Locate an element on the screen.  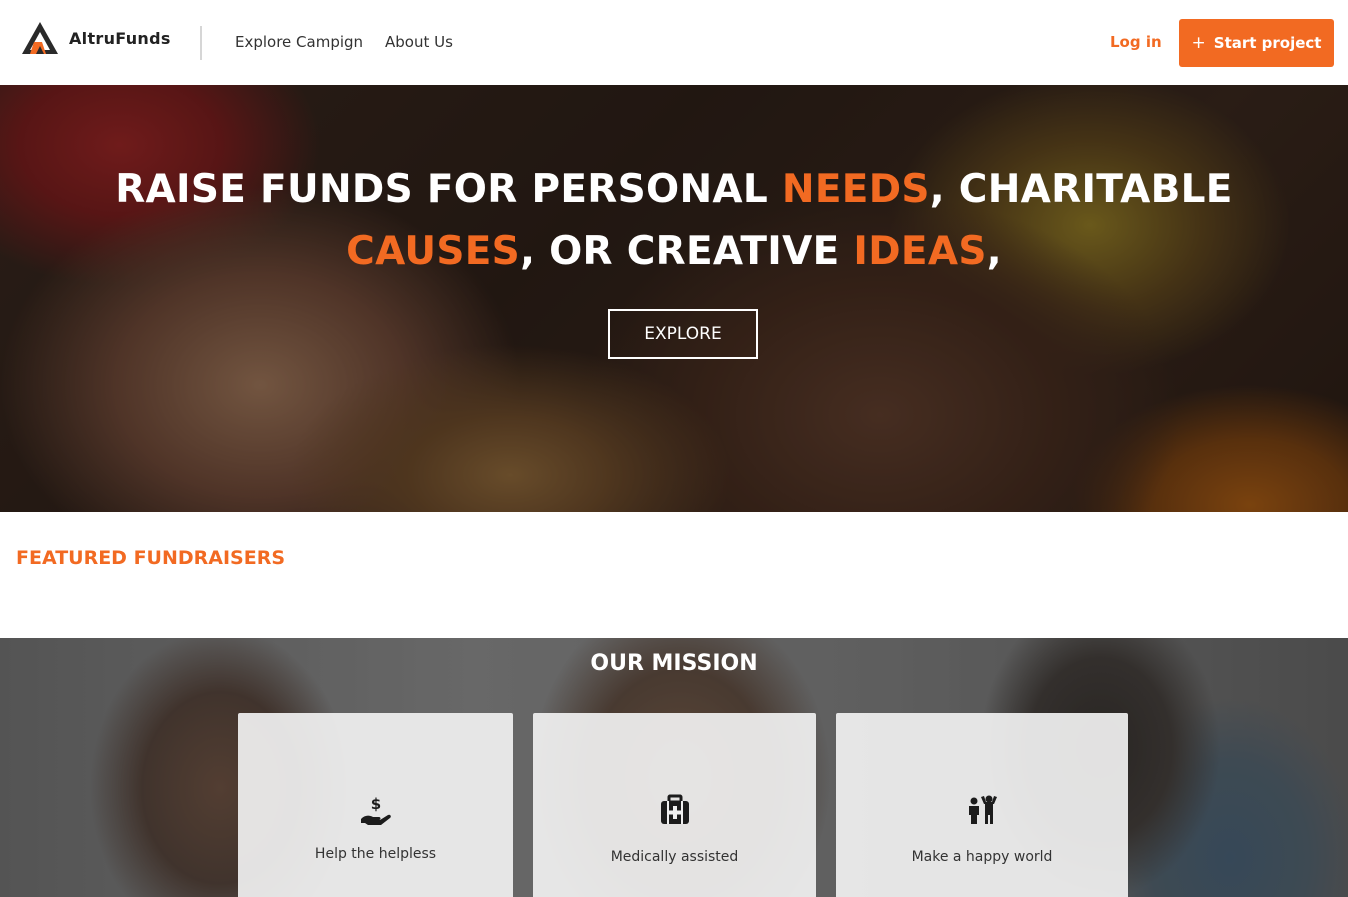
medical-kit-icon is located at coordinates (674, 809).